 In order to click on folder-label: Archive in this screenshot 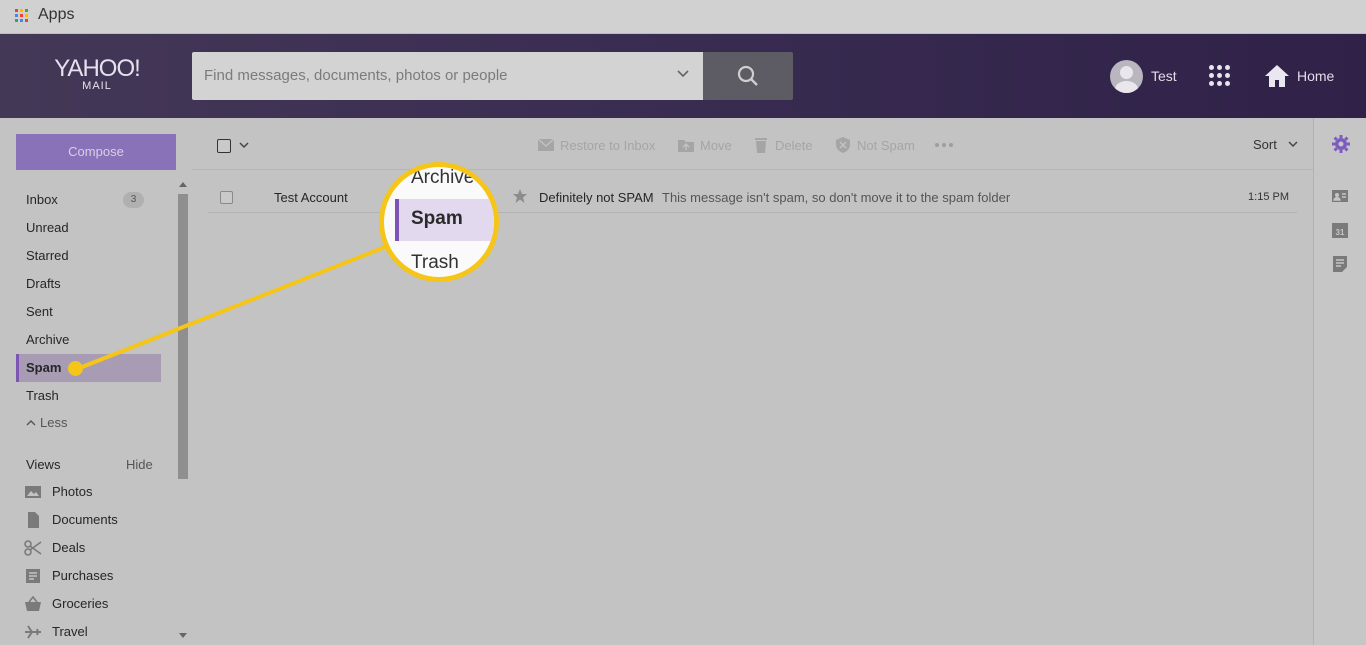, I will do `click(48, 339)`.